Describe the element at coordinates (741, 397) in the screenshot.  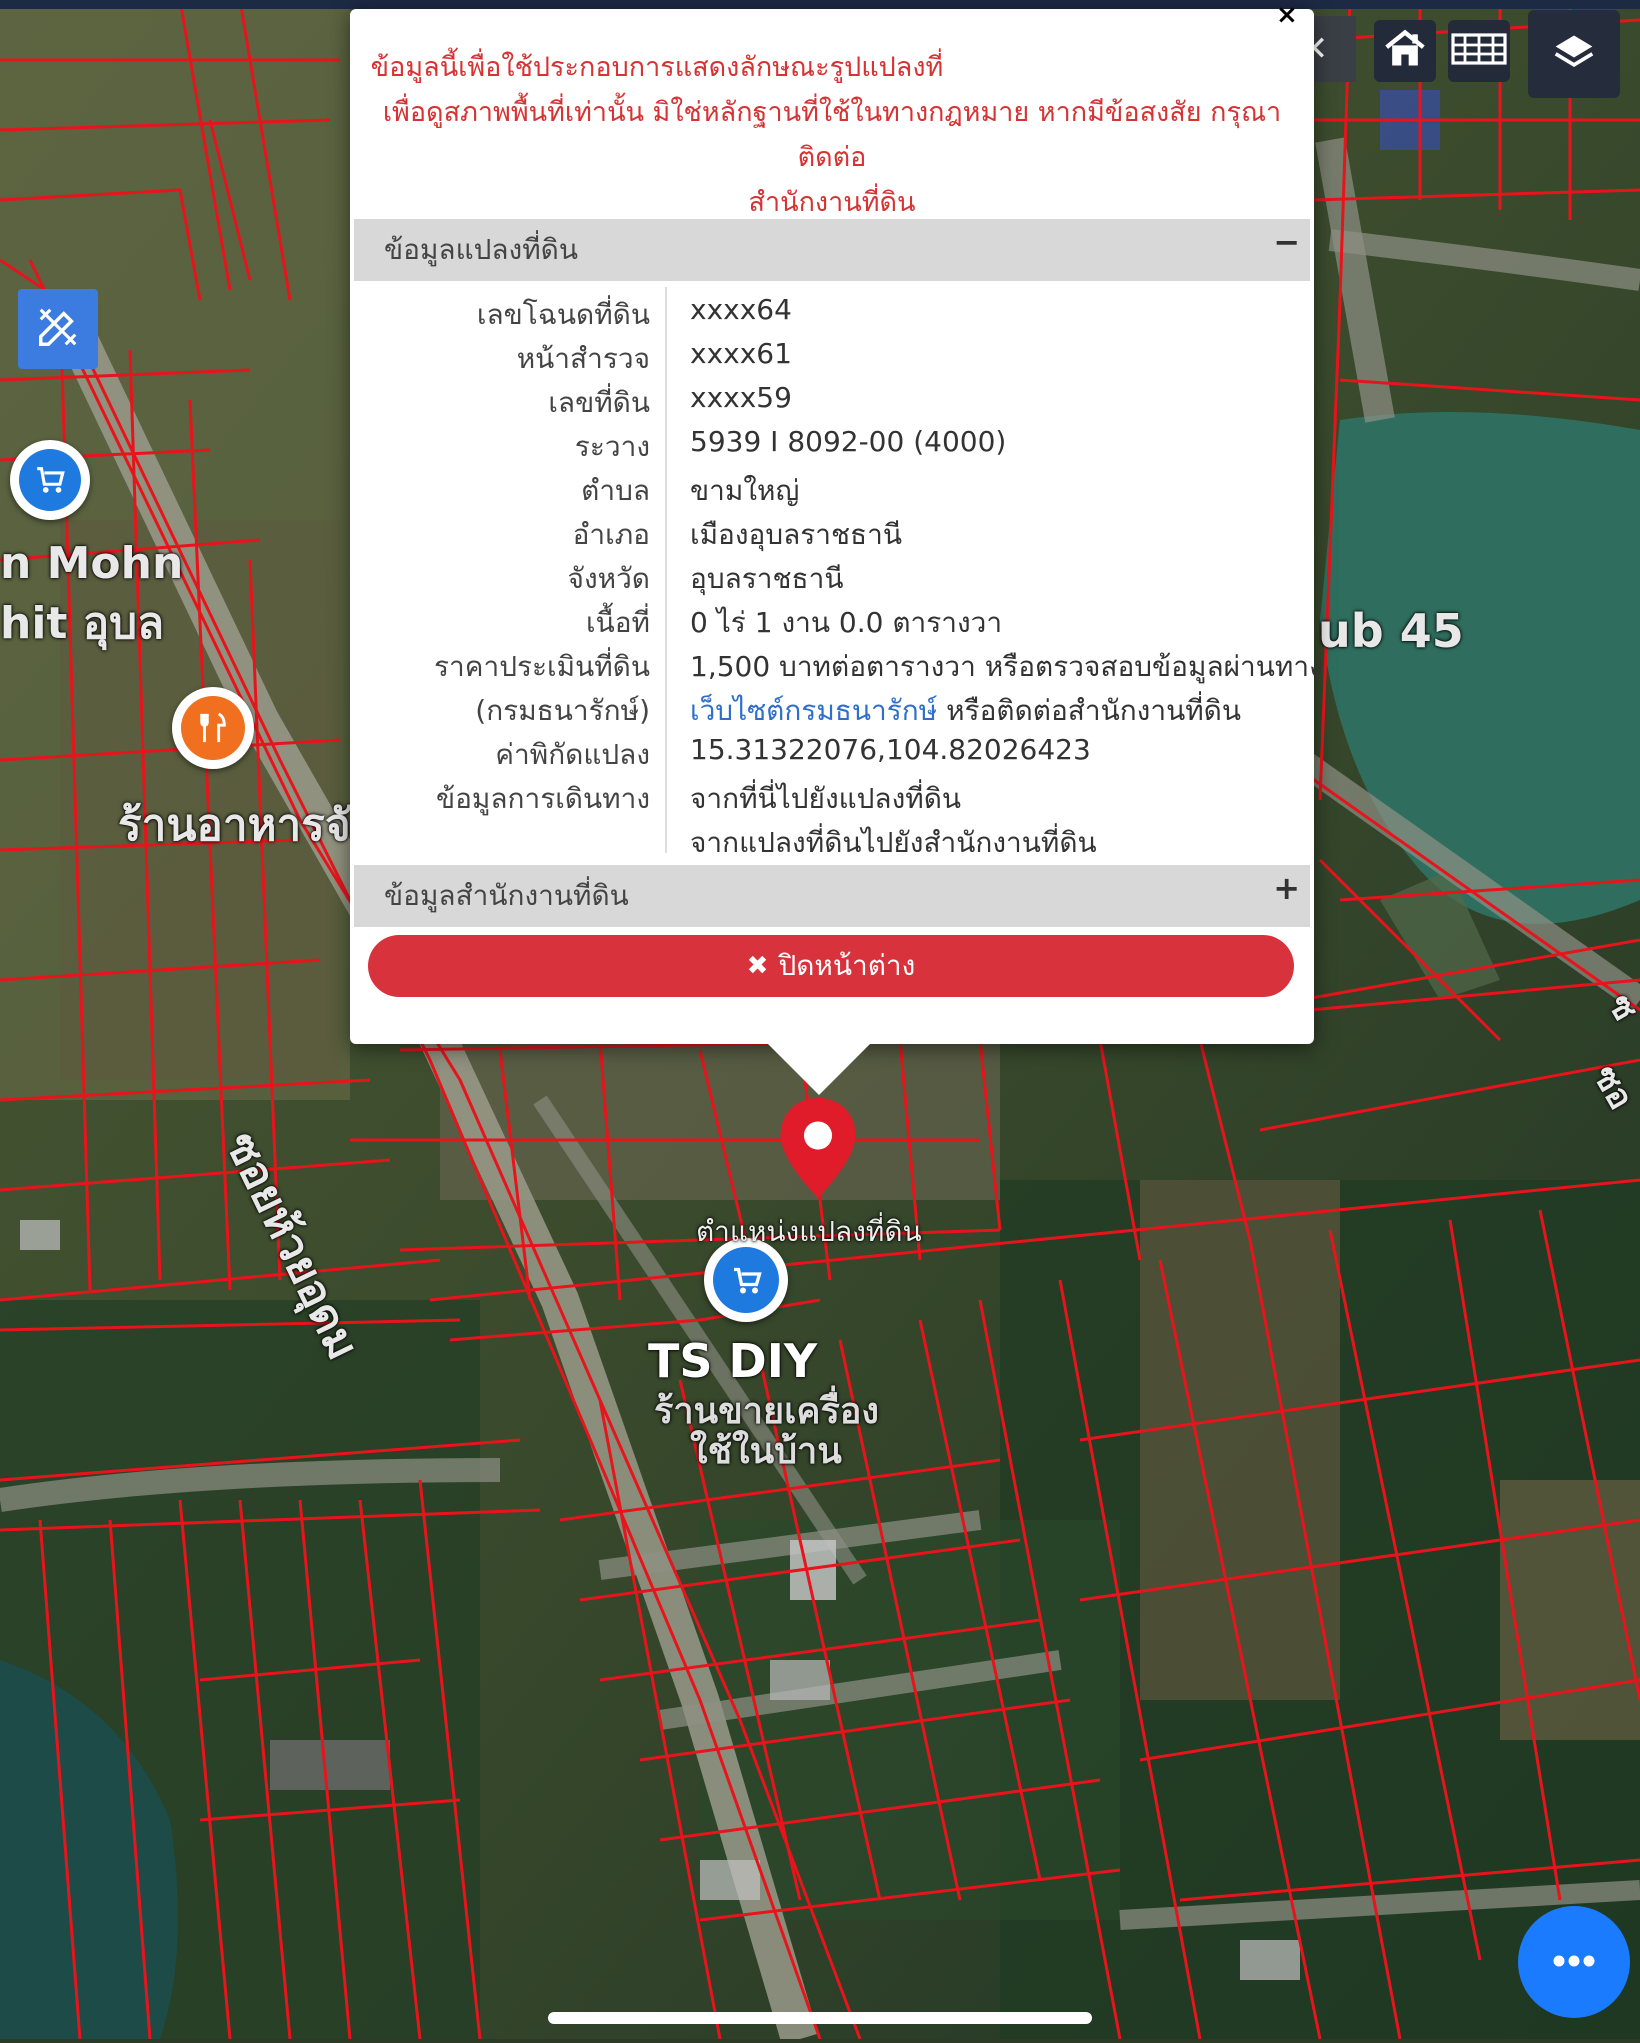
I see `info-value: xxxx59` at that location.